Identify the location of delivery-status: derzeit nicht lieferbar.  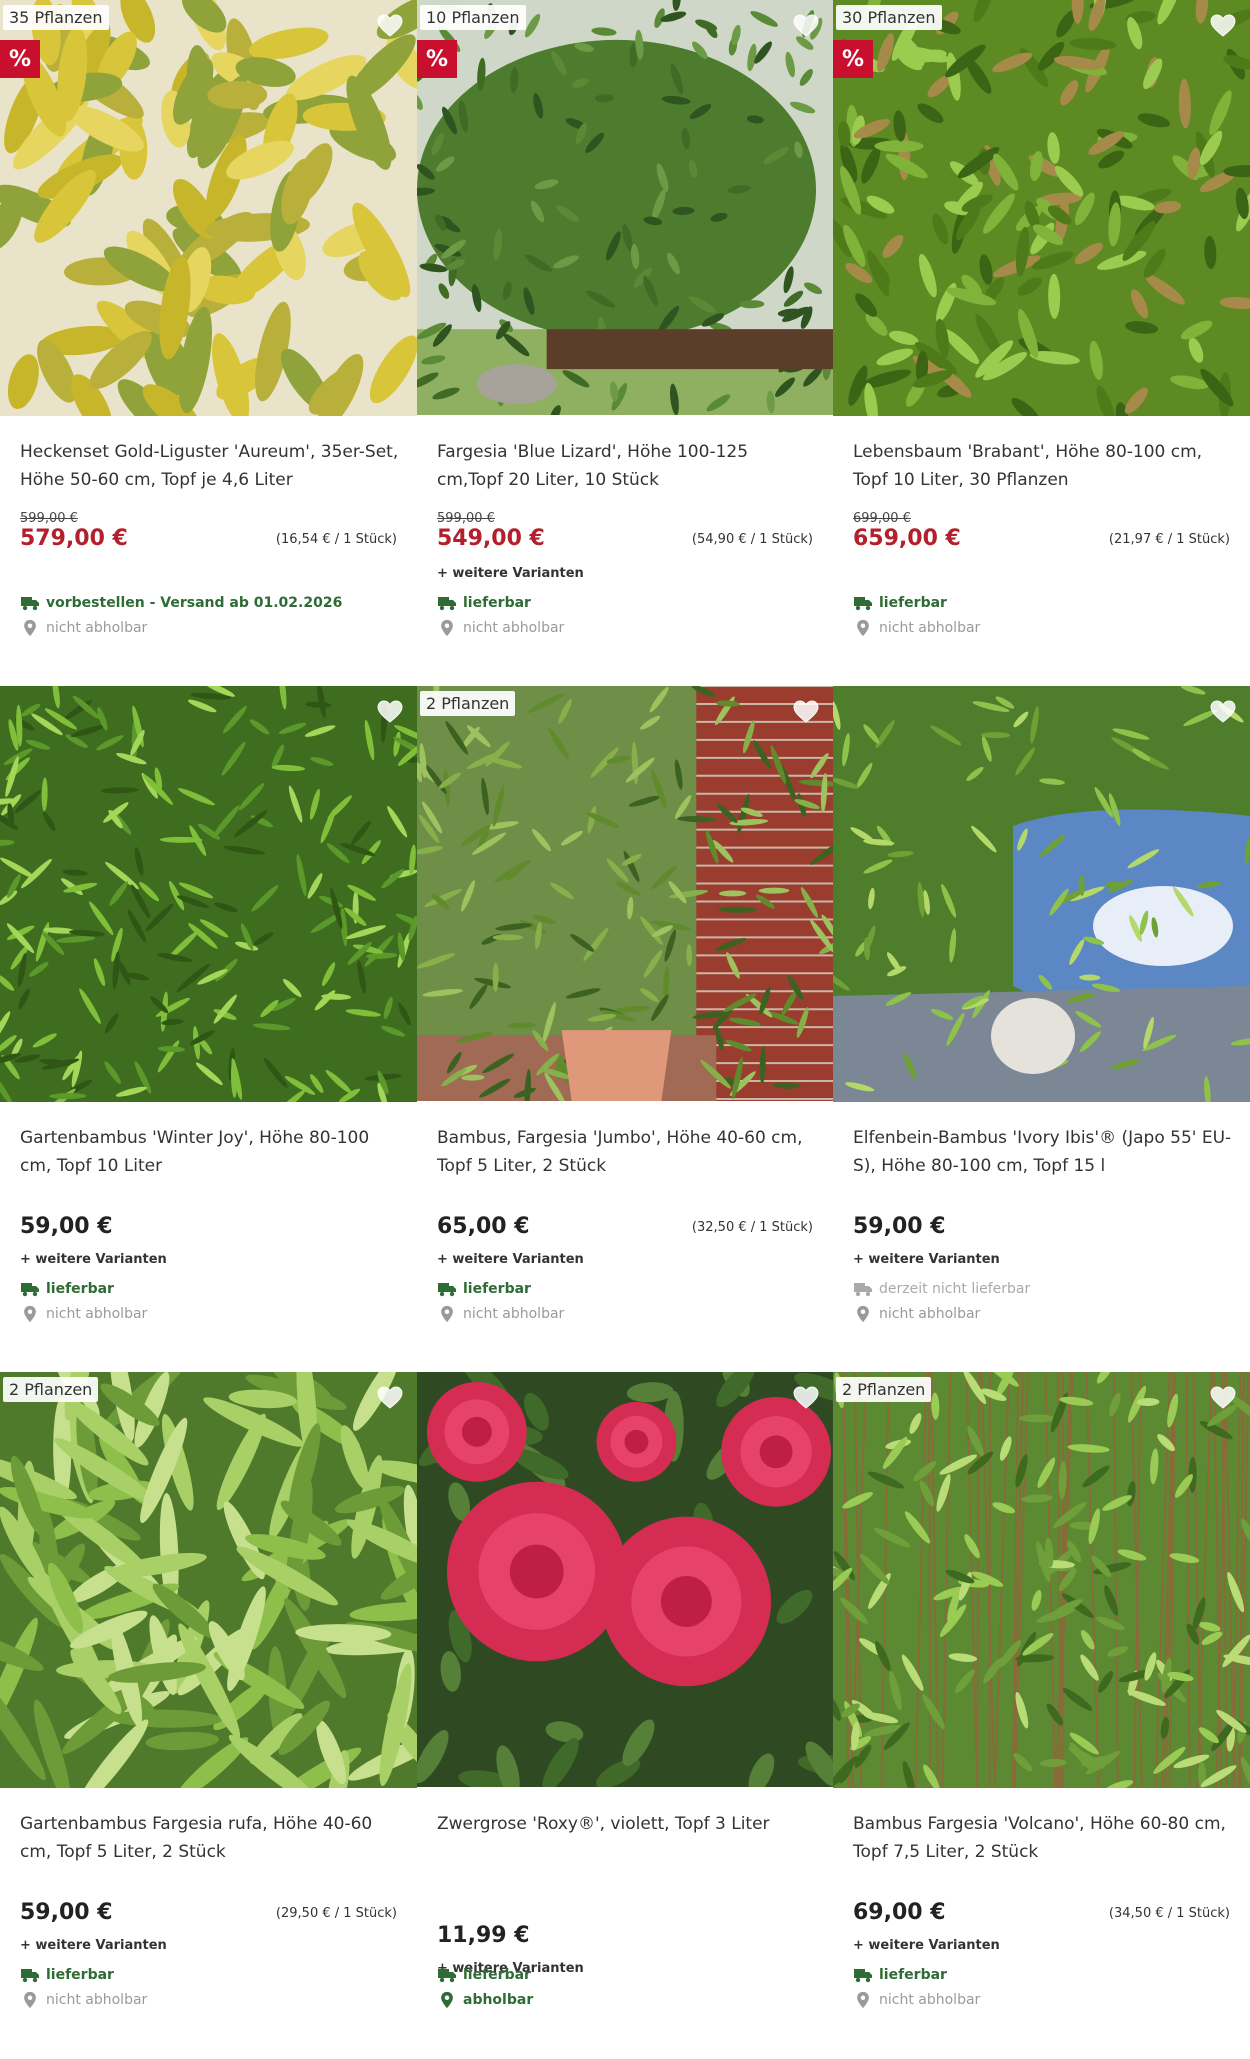
(941, 1289).